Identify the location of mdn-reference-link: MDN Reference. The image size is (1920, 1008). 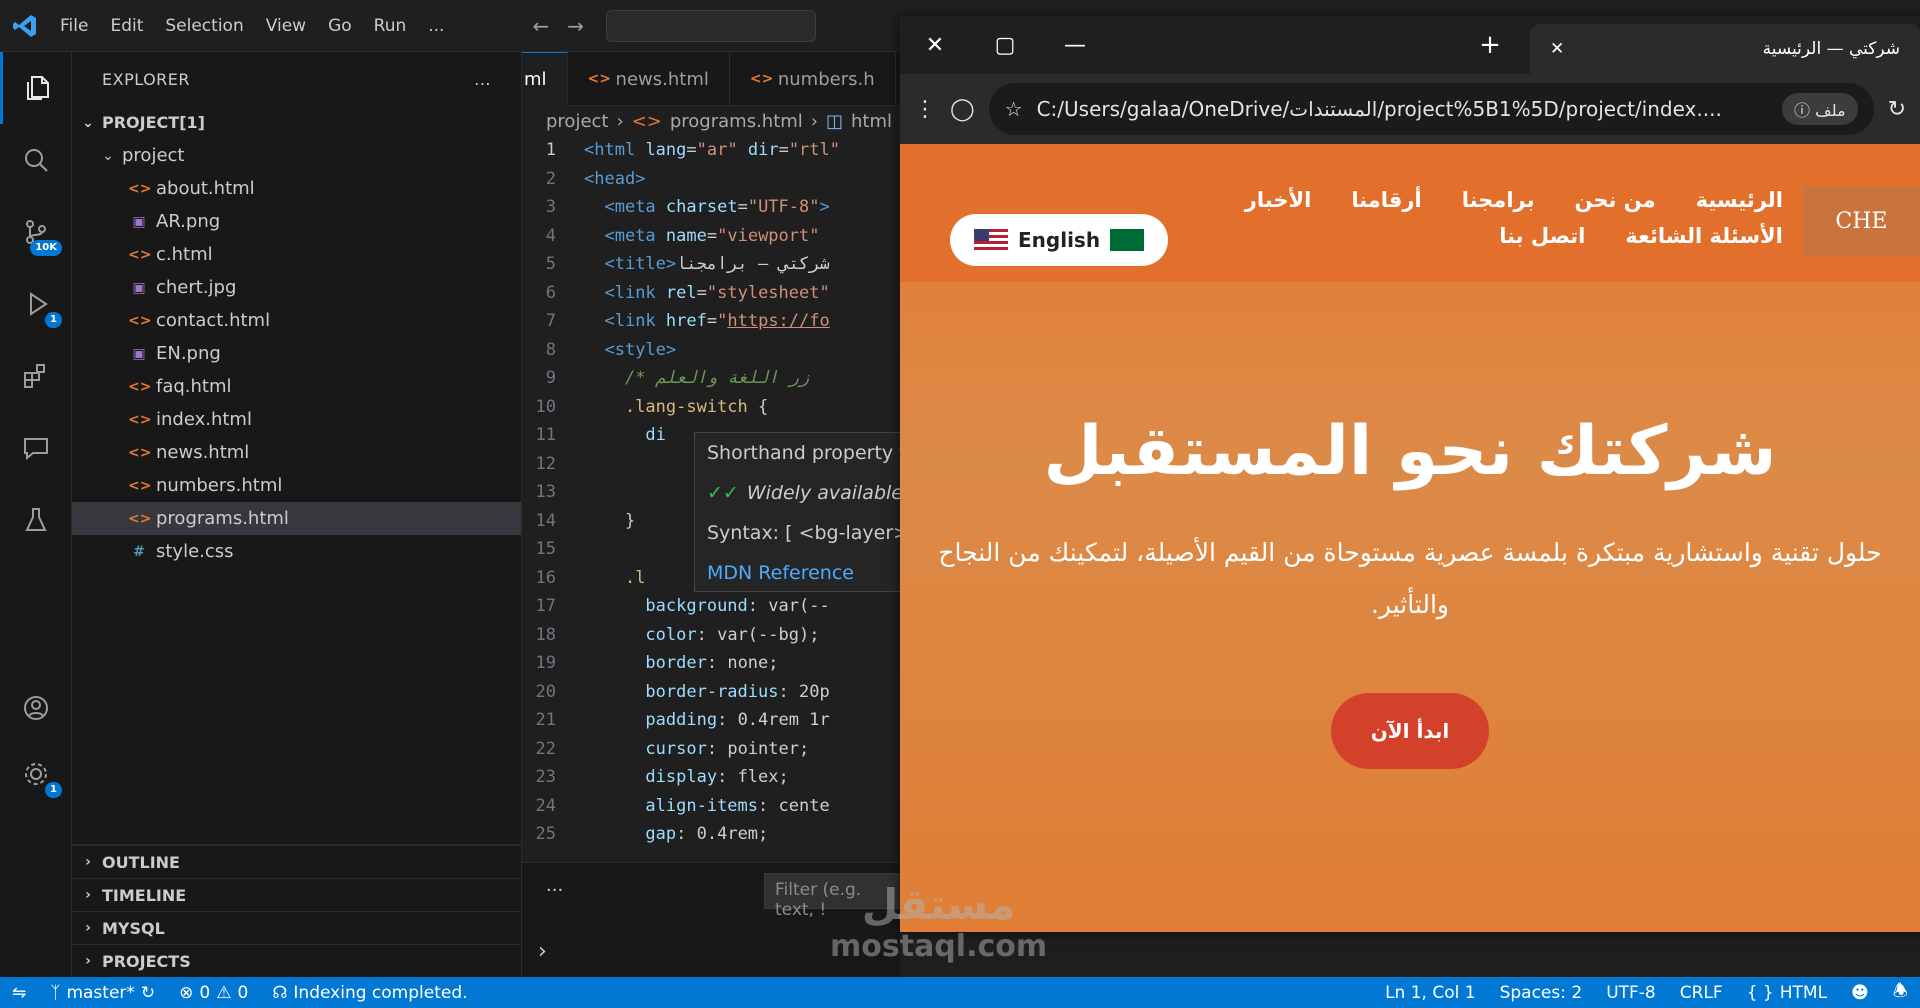
(799, 573).